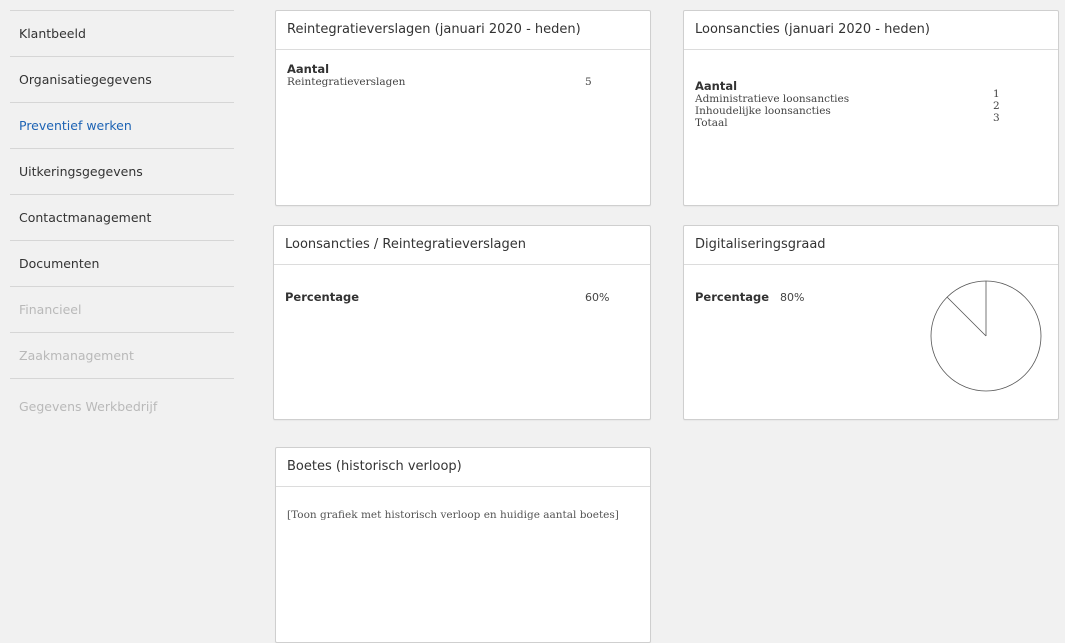  What do you see at coordinates (122, 263) in the screenshot?
I see `sidebar-item-documenten: Documenten` at bounding box center [122, 263].